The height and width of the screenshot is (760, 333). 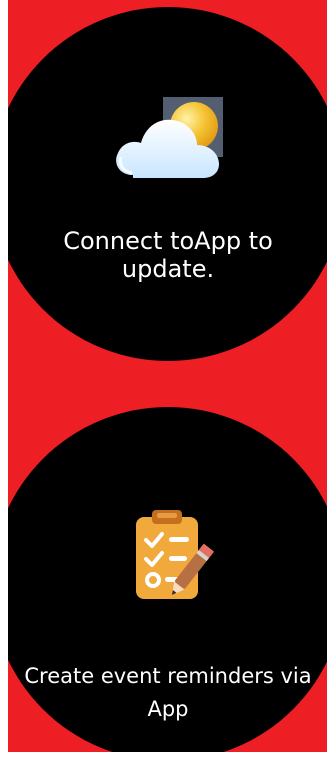 I want to click on weather-message: Connect toApp to update., so click(x=168, y=255).